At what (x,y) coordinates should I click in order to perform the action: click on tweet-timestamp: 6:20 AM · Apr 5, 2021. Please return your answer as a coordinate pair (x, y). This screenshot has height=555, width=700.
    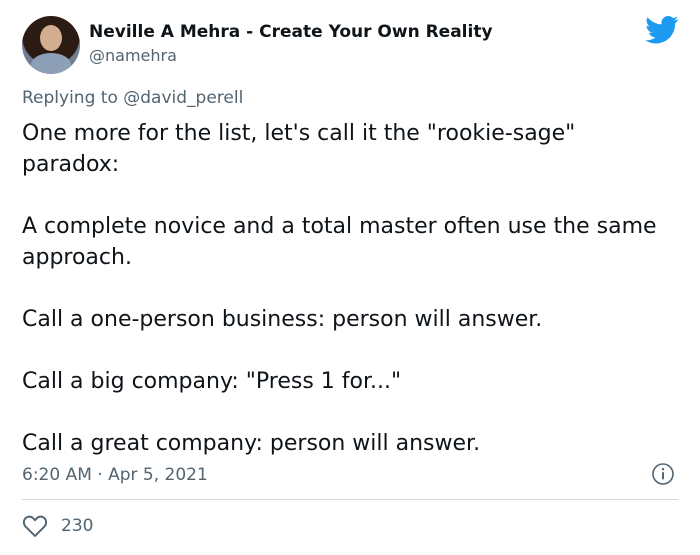
    Looking at the image, I should click on (115, 475).